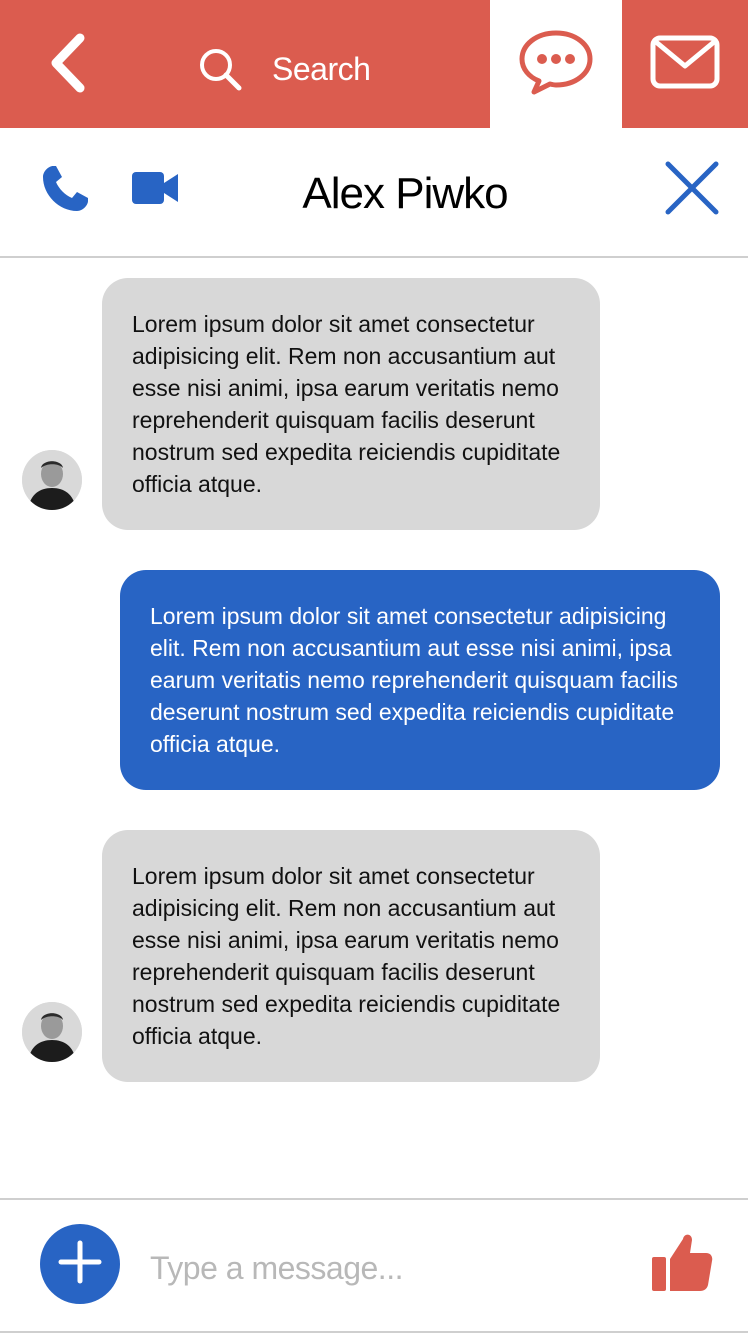  I want to click on add-attachment-button, so click(80, 1264).